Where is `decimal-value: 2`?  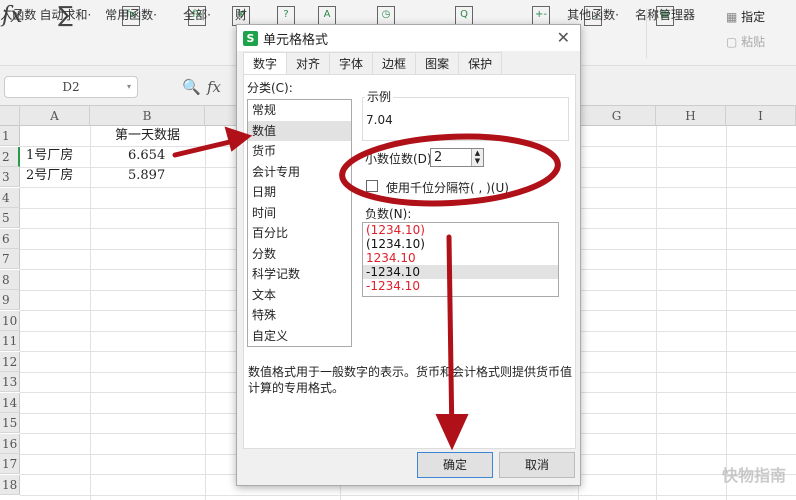
decimal-value: 2 is located at coordinates (438, 157).